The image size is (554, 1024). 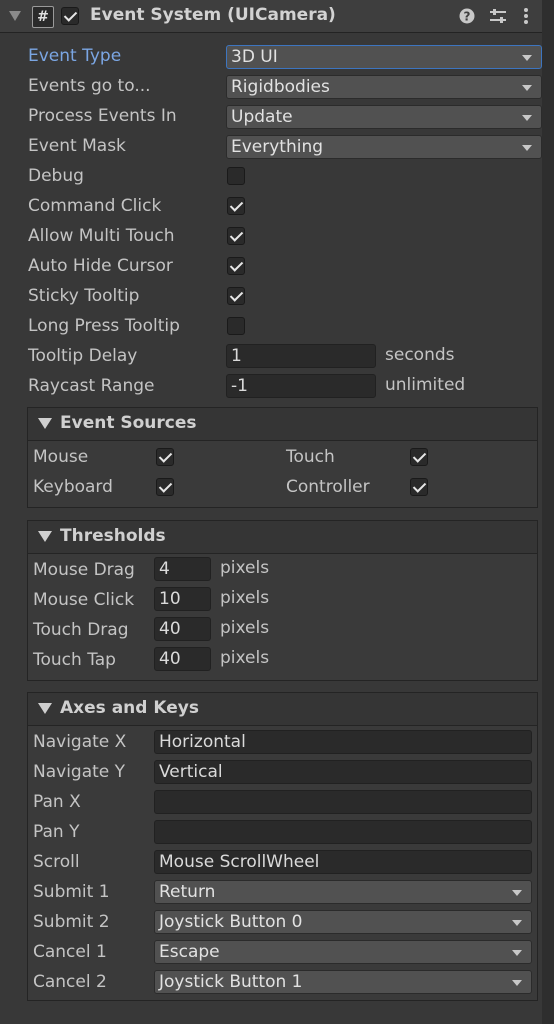 What do you see at coordinates (343, 922) in the screenshot?
I see `submit-2-dropdown: Joystick Button 0` at bounding box center [343, 922].